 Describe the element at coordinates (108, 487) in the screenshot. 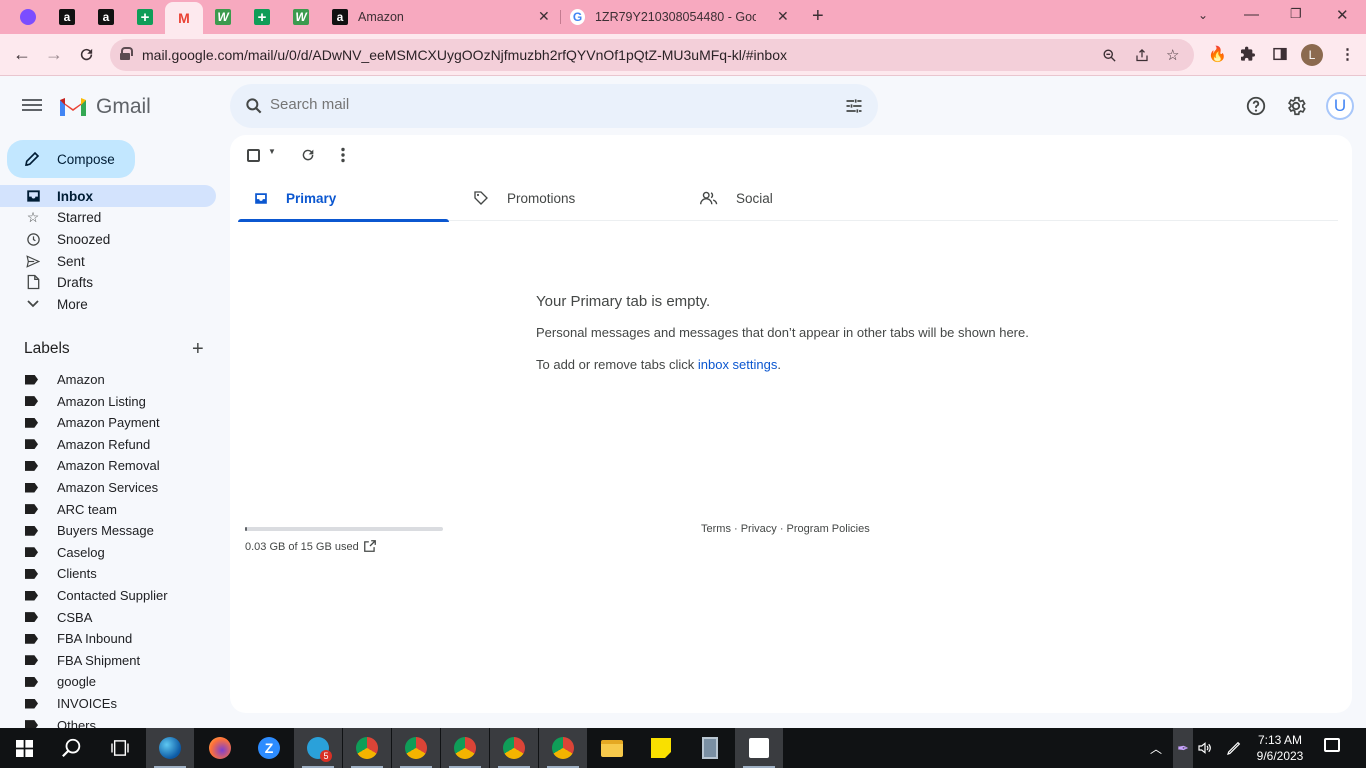

I see `label-item: Amazon Services` at that location.